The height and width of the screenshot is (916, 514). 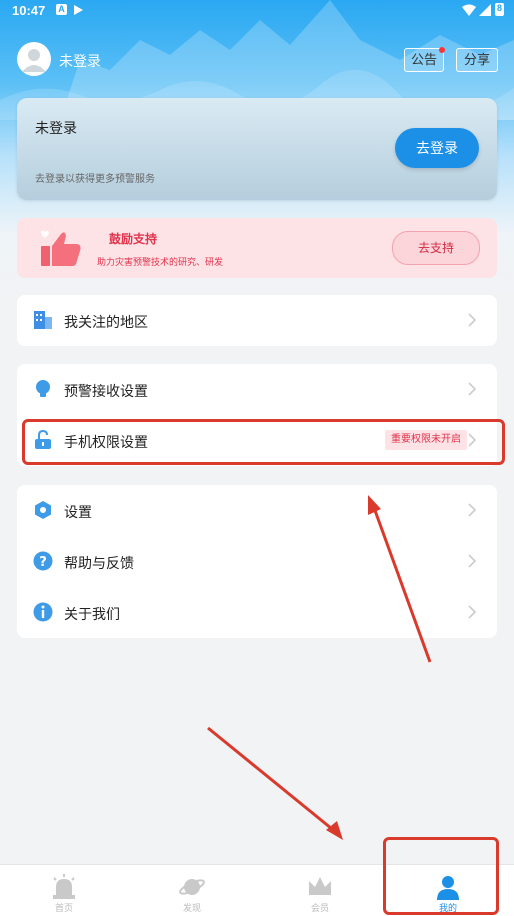 I want to click on menu-item-alert-settings: 预警接收设置, so click(x=257, y=389).